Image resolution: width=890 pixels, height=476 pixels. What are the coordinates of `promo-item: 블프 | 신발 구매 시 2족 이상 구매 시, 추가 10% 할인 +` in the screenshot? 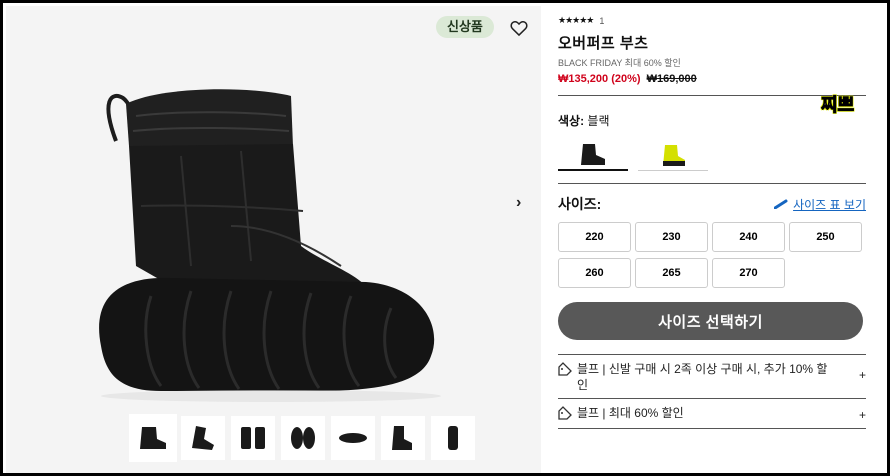 It's located at (712, 376).